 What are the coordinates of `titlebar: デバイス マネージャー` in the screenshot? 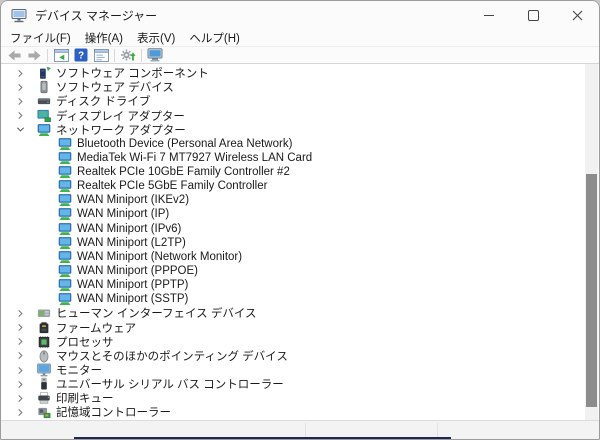 It's located at (300, 15).